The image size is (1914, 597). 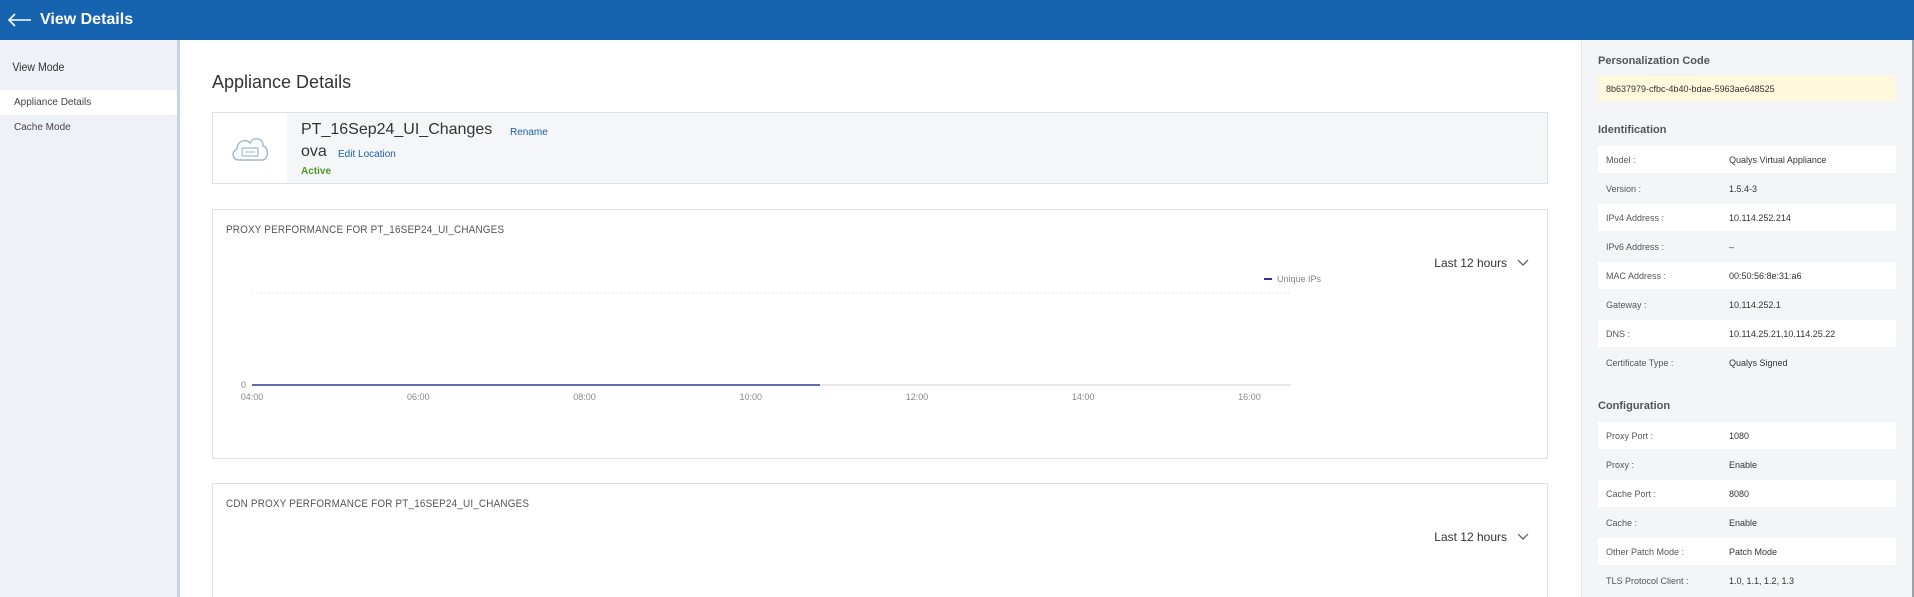 I want to click on status-badge: Active, so click(x=316, y=171).